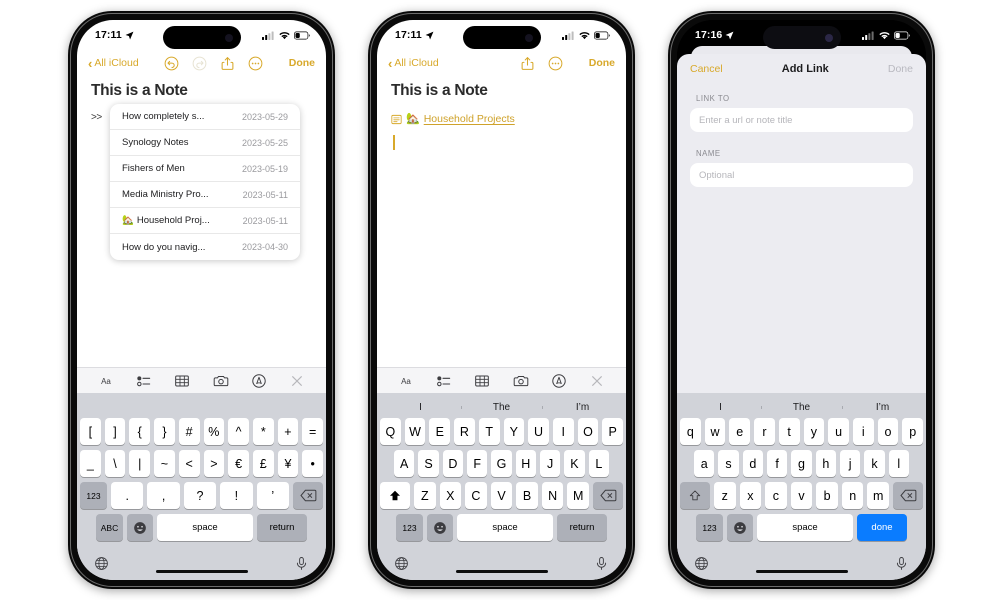 This screenshot has height=600, width=1000. I want to click on key-g: g, so click(801, 463).